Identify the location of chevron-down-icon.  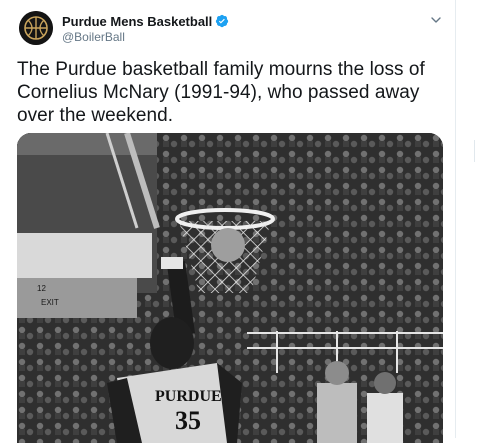
(436, 20).